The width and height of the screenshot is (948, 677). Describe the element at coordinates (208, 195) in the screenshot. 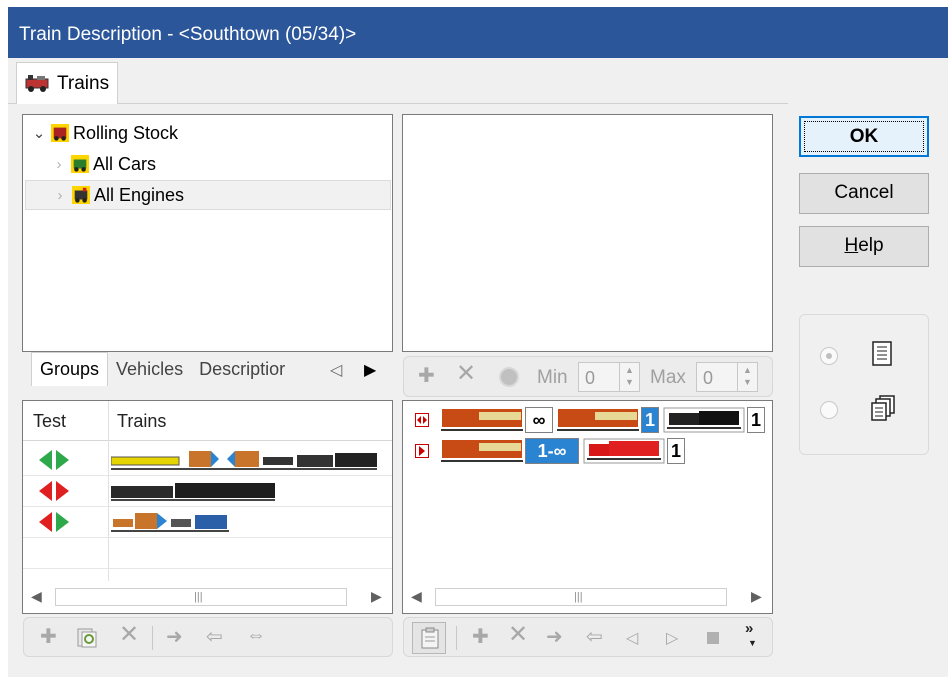

I see `tree-item-all-engines: › All Engines` at that location.